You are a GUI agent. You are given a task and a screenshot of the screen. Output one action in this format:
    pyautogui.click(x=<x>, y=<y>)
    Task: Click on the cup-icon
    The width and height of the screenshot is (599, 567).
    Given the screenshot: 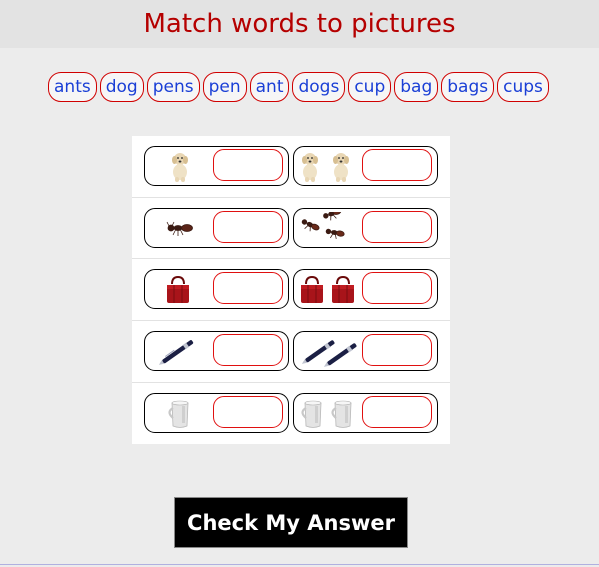 What is the action you would take?
    pyautogui.click(x=178, y=414)
    